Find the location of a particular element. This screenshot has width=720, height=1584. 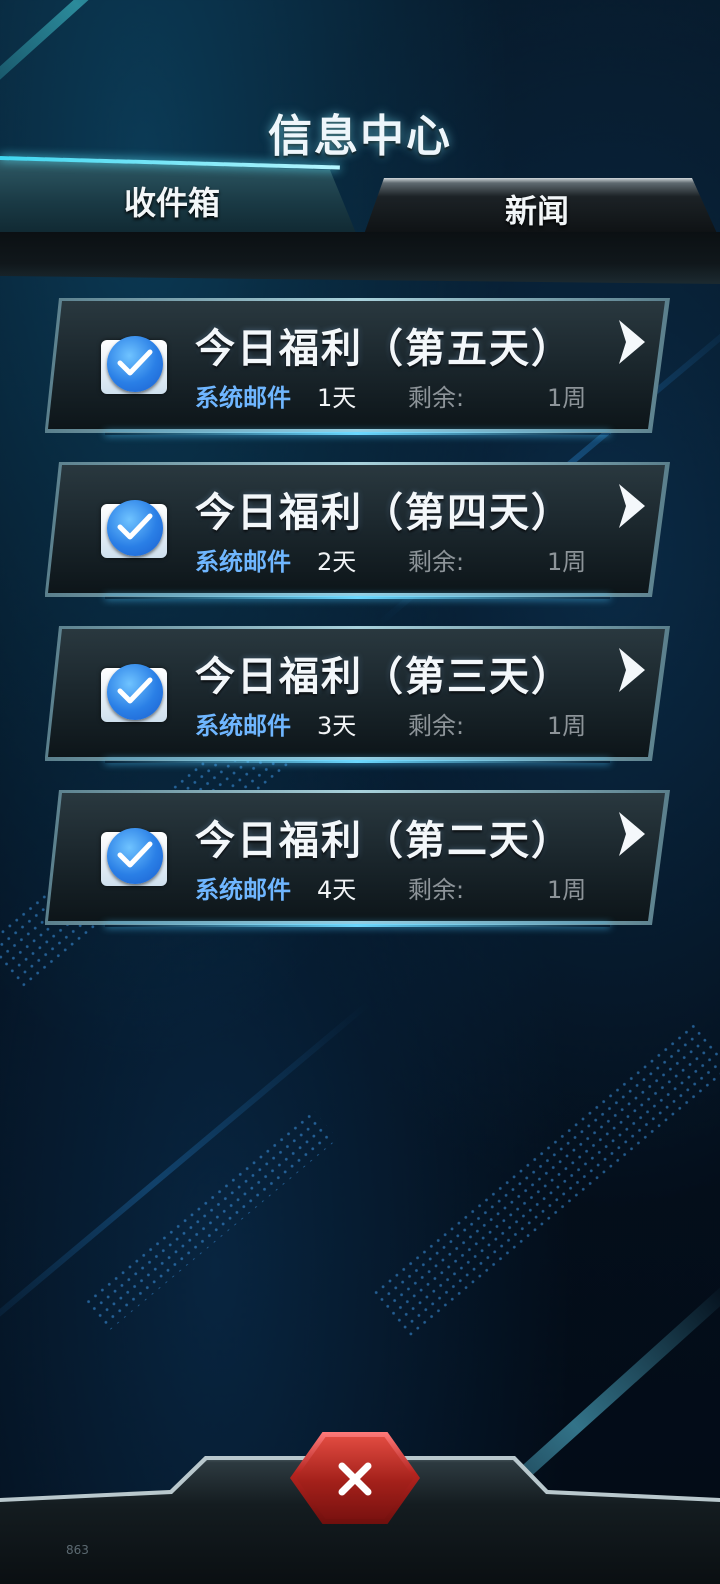

mail-item: 今日福利（第二天） 系统邮件 4天 剩余: 1周 is located at coordinates (357, 858).